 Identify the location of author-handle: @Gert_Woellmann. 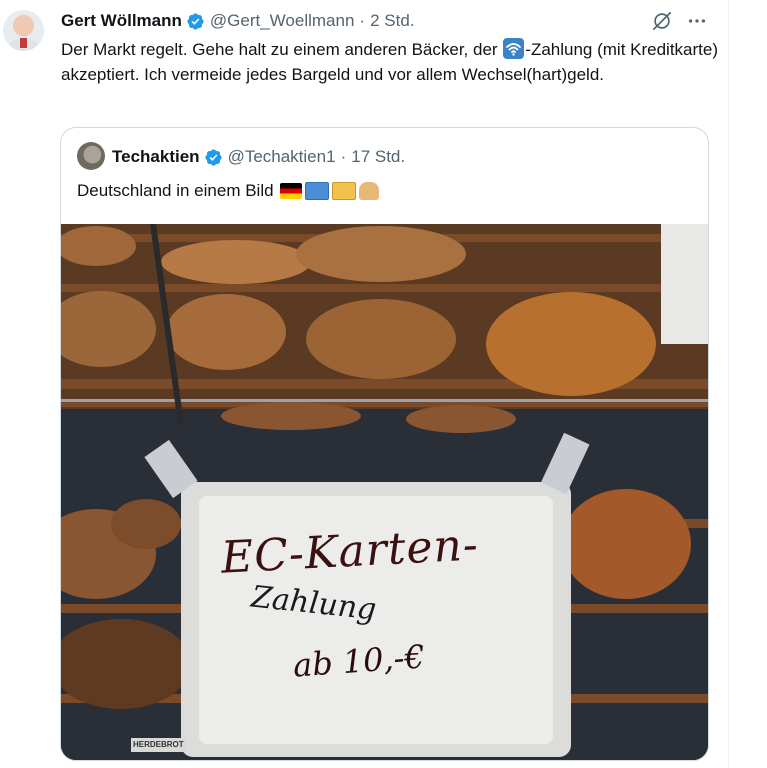
(282, 21).